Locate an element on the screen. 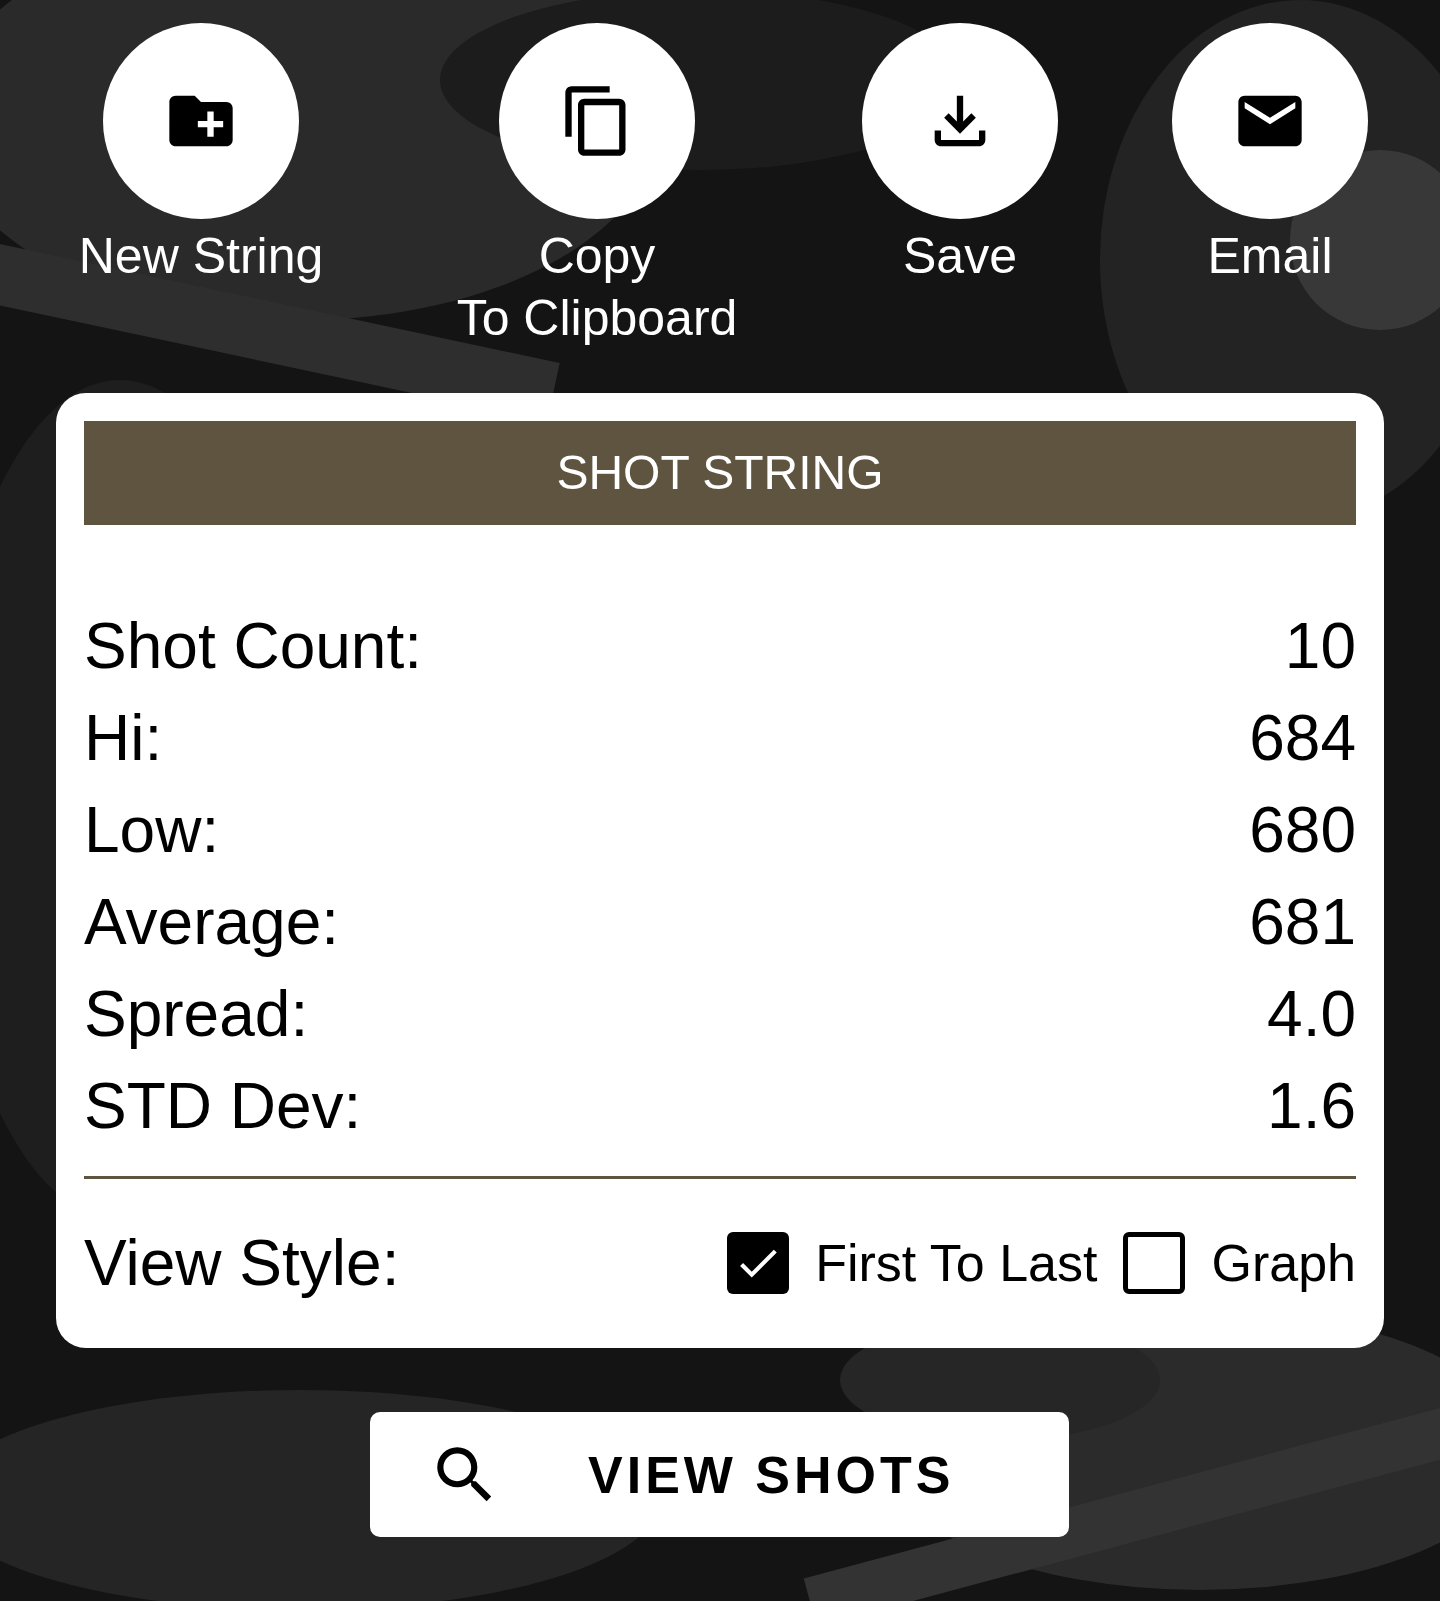  stat-value: 4.0 is located at coordinates (1311, 1014).